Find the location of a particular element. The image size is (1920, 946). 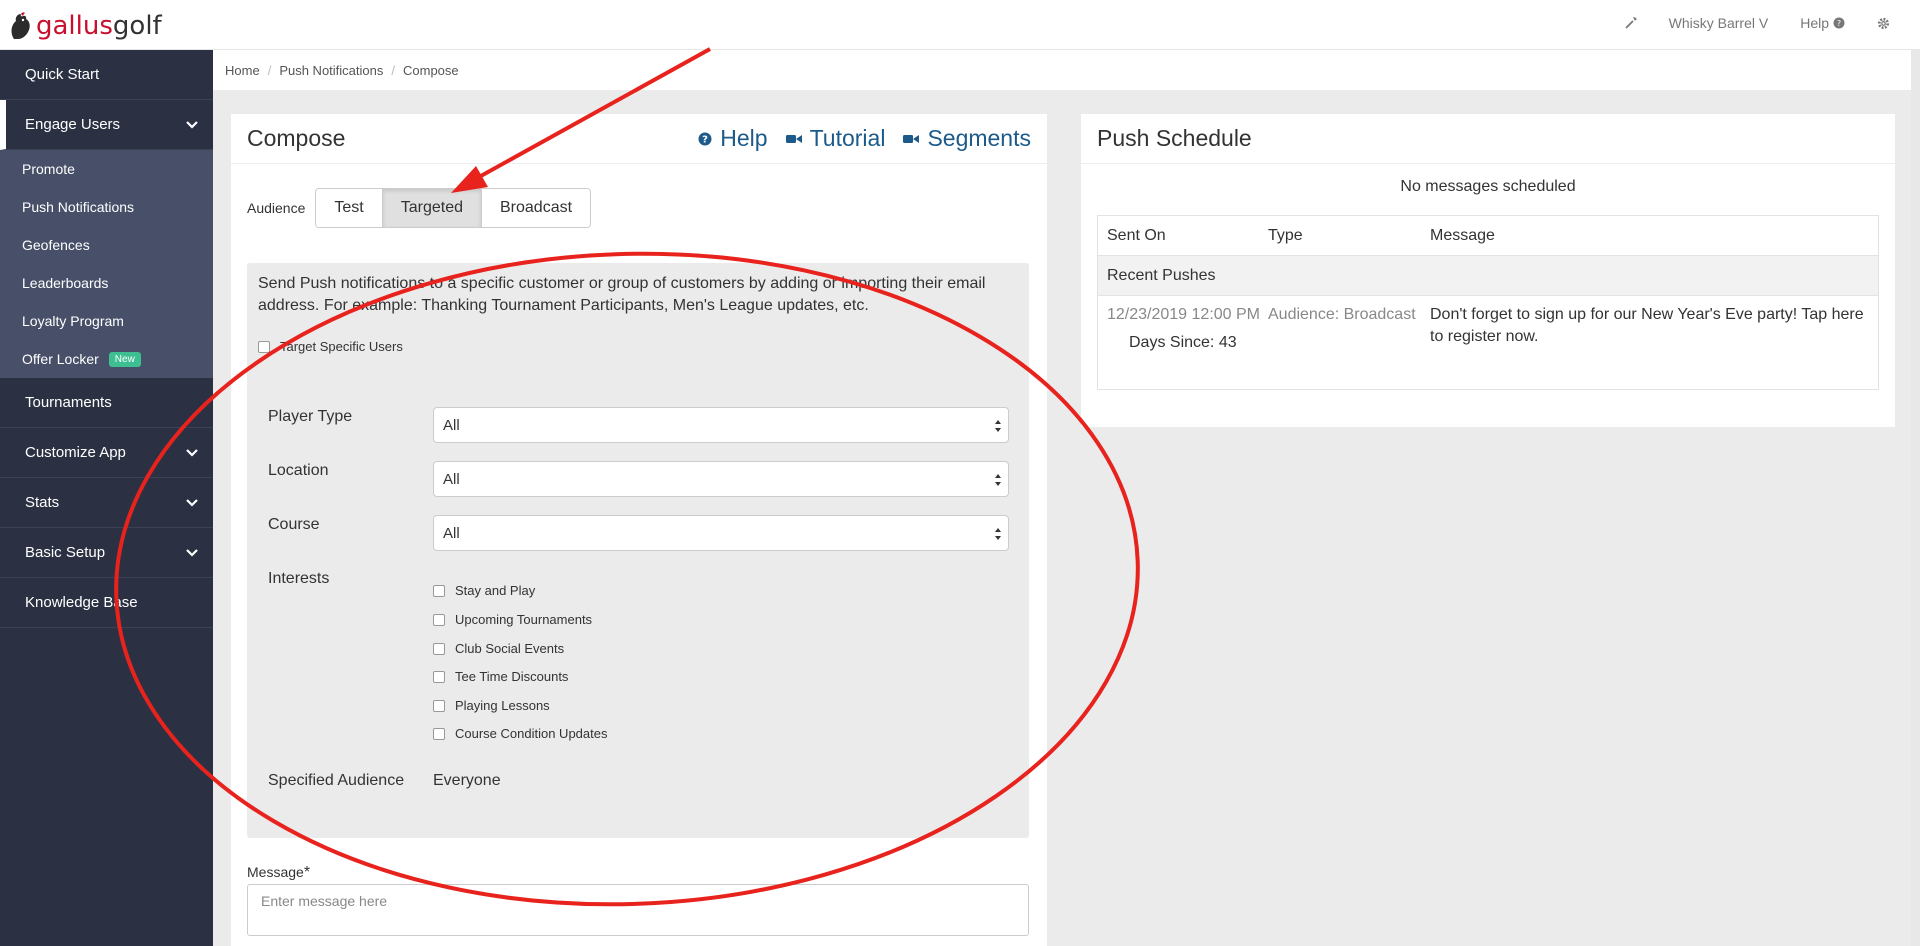

schedule-header: Push Schedule is located at coordinates (1488, 139).